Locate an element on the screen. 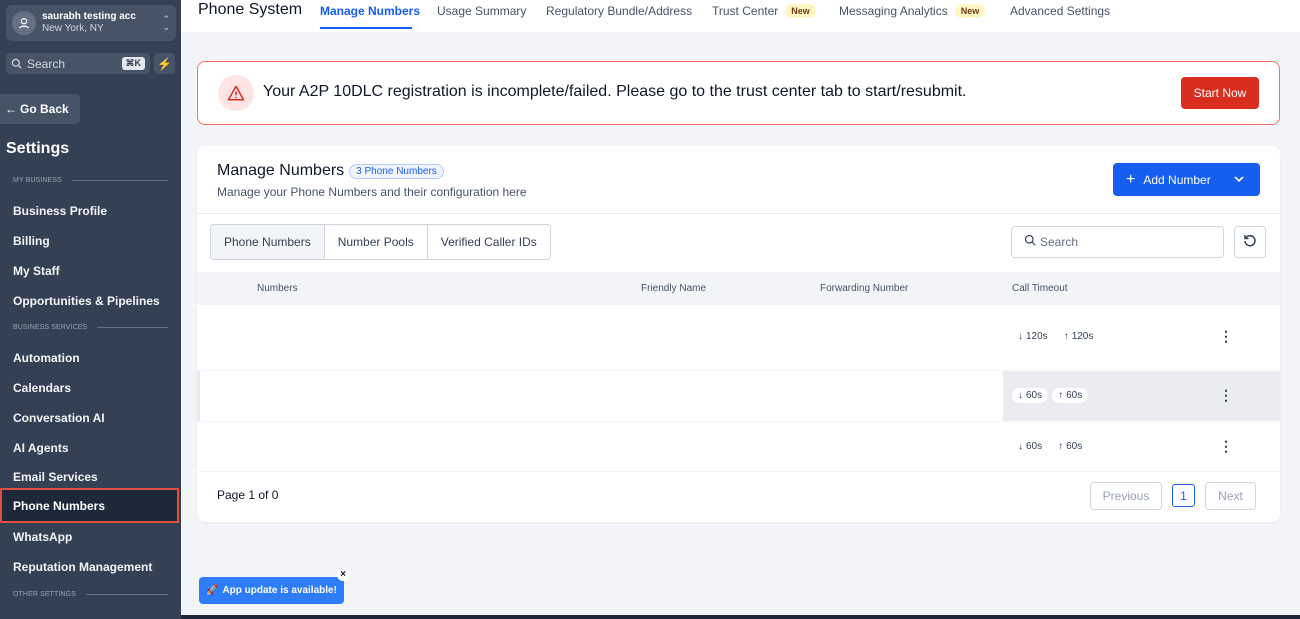  sidebar-title: Settings is located at coordinates (38, 148).